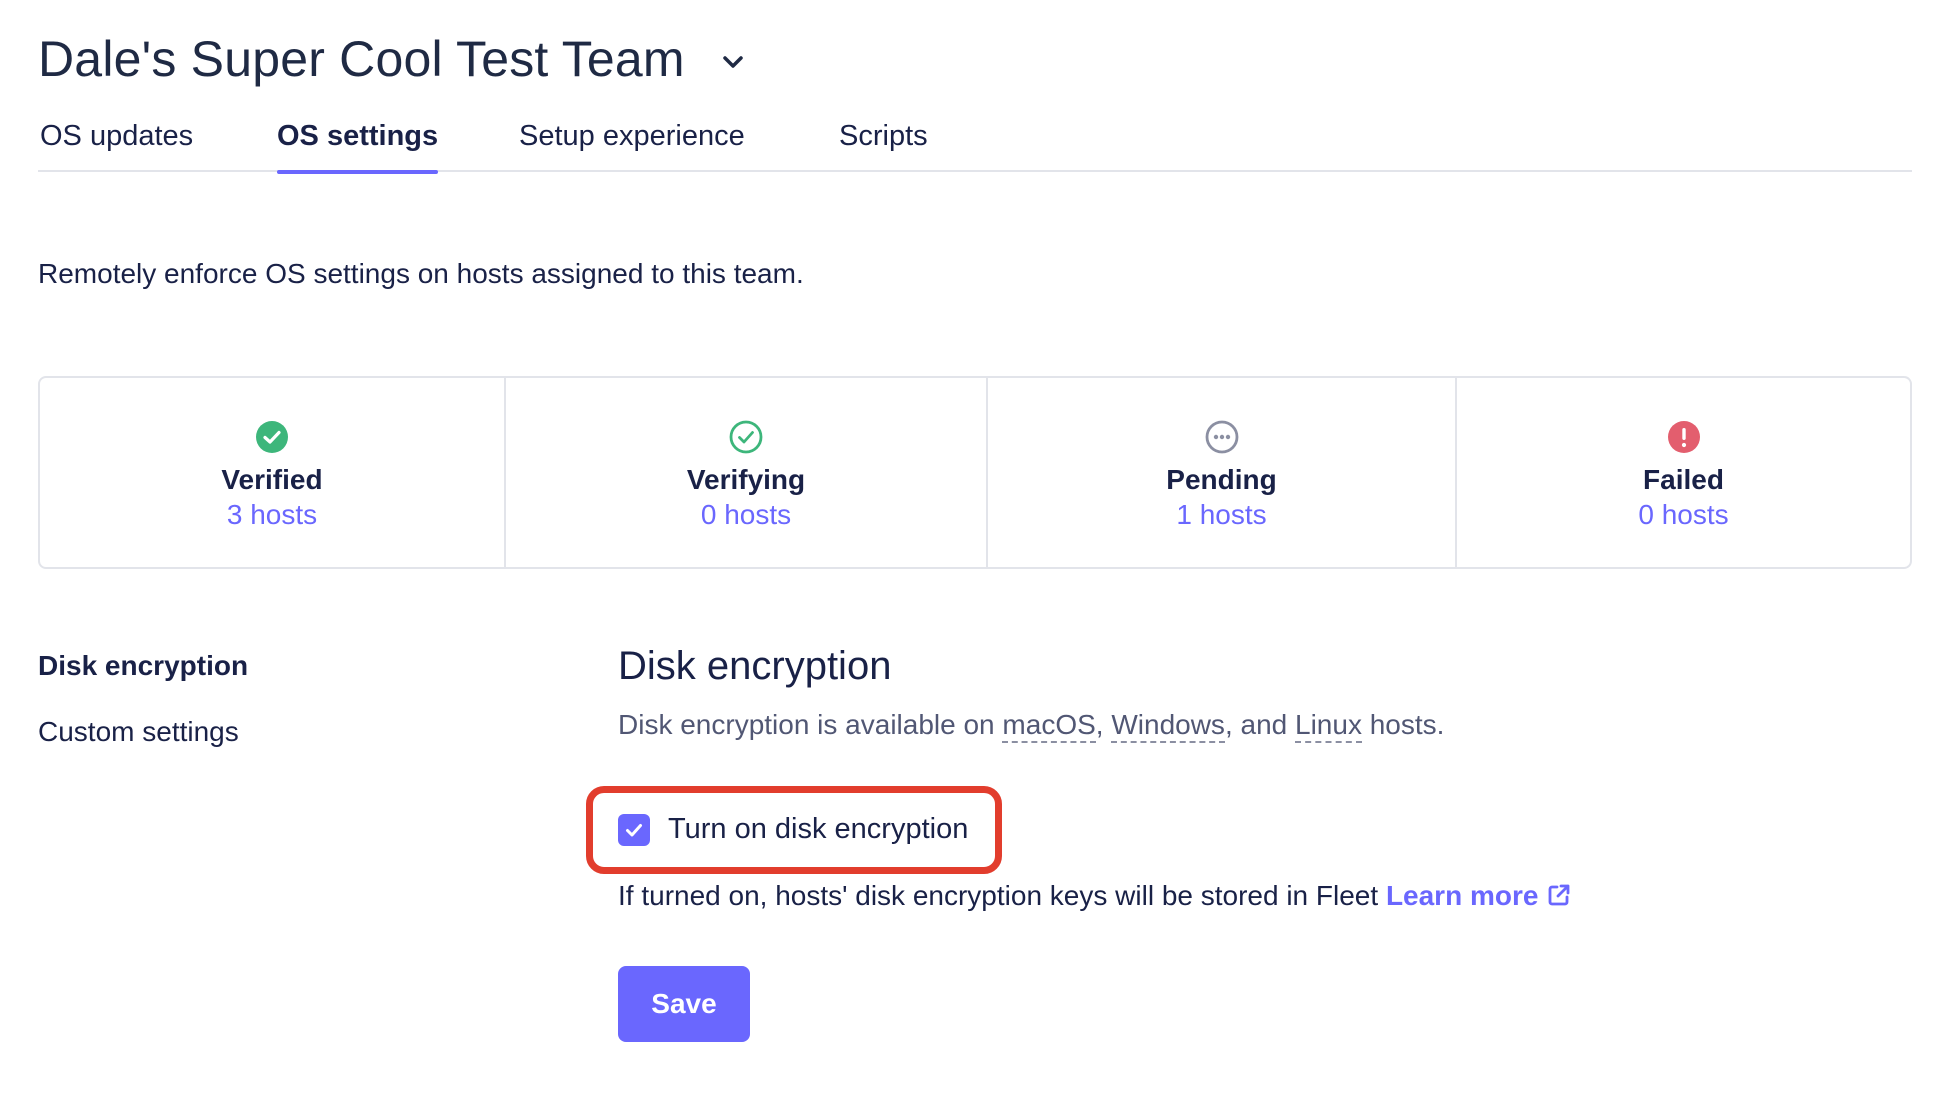 The height and width of the screenshot is (1106, 1950). I want to click on side-nav-disk-encryption: Disk encryption, so click(143, 666).